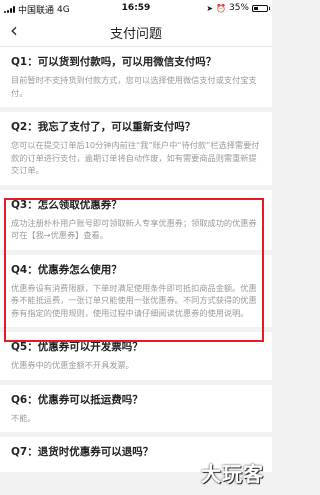 The width and height of the screenshot is (320, 495). I want to click on faq-question: Q5：优惠券可以开发票吗？, so click(77, 347).